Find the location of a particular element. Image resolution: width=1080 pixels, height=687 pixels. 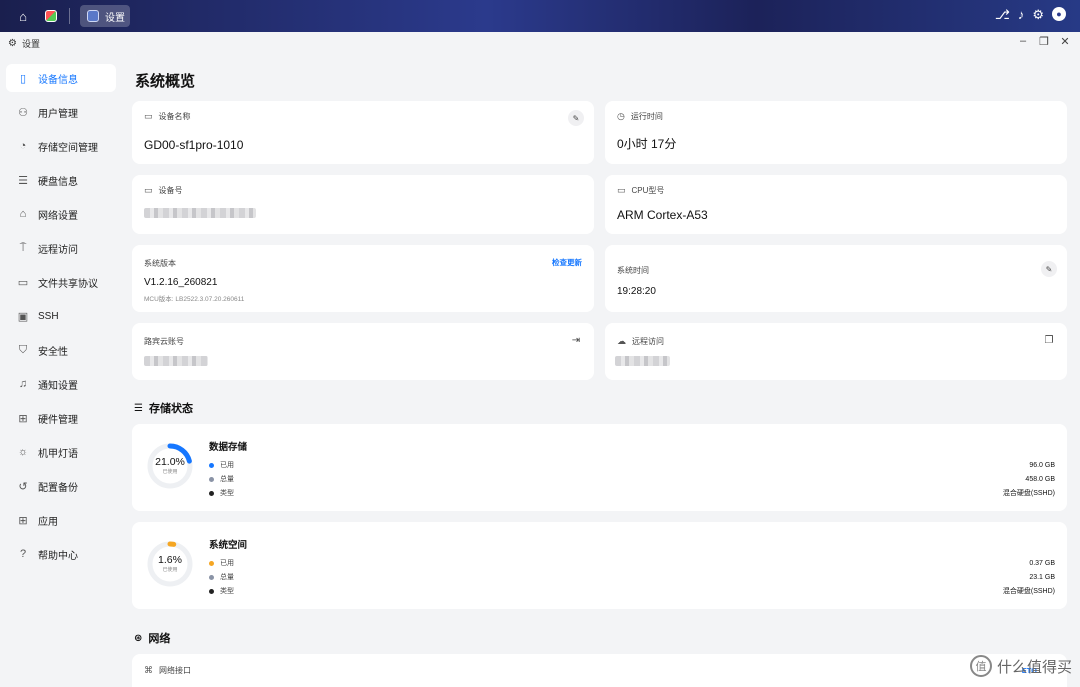

storage-section-title: ☰ 存储状态 is located at coordinates (163, 409).